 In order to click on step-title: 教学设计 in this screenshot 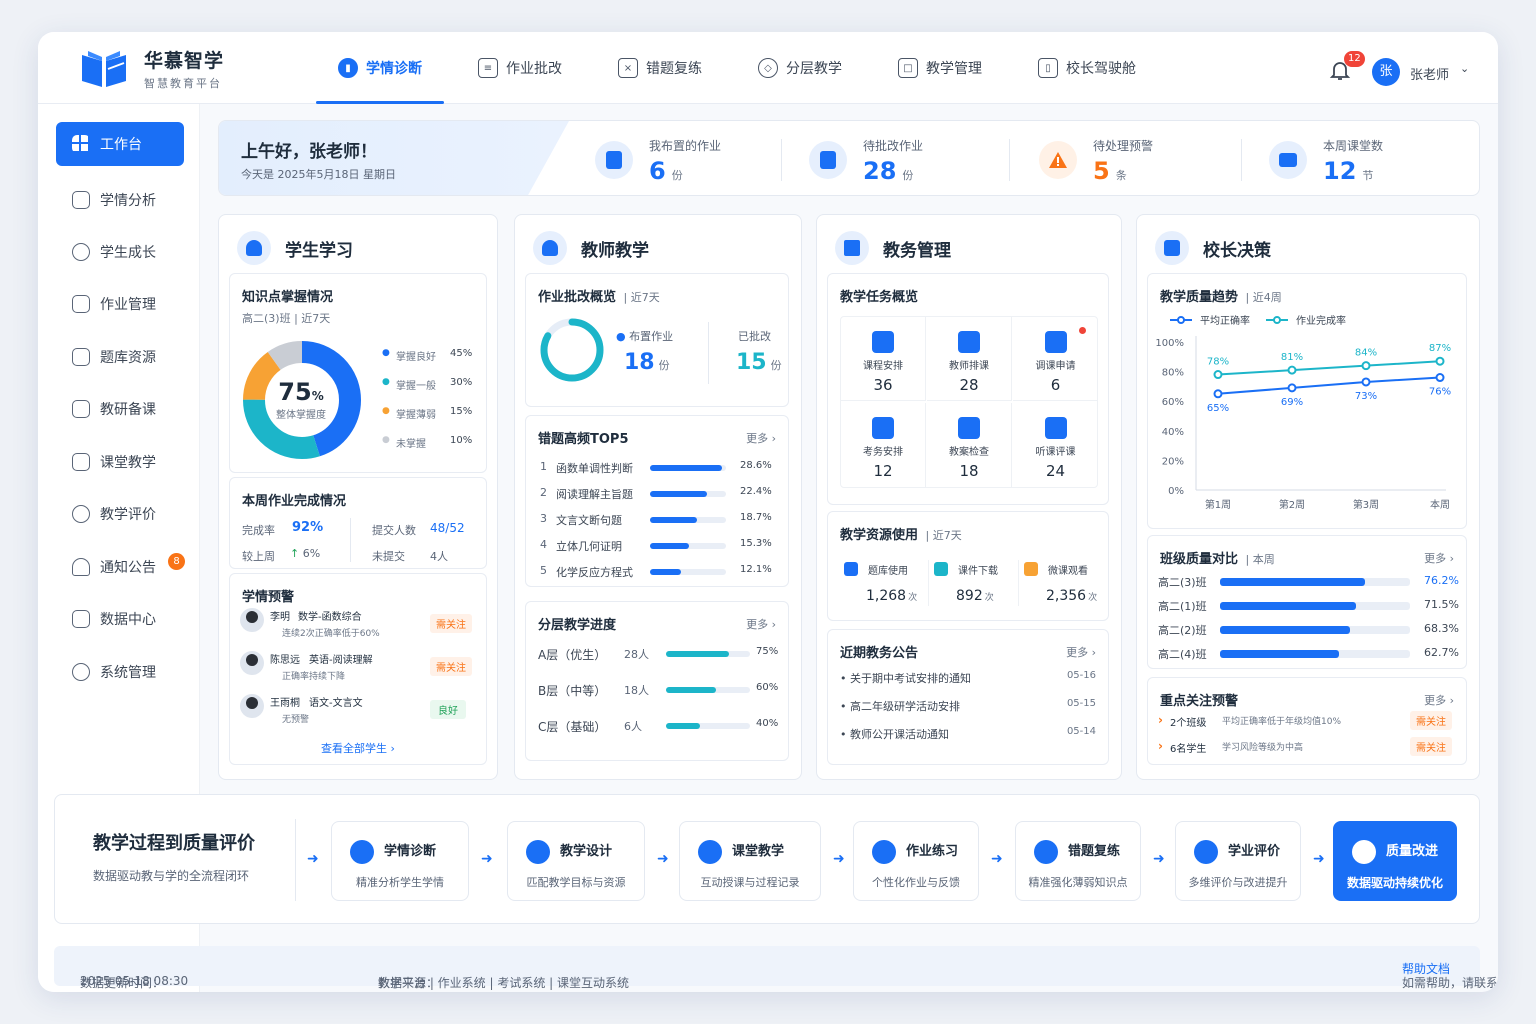, I will do `click(586, 851)`.